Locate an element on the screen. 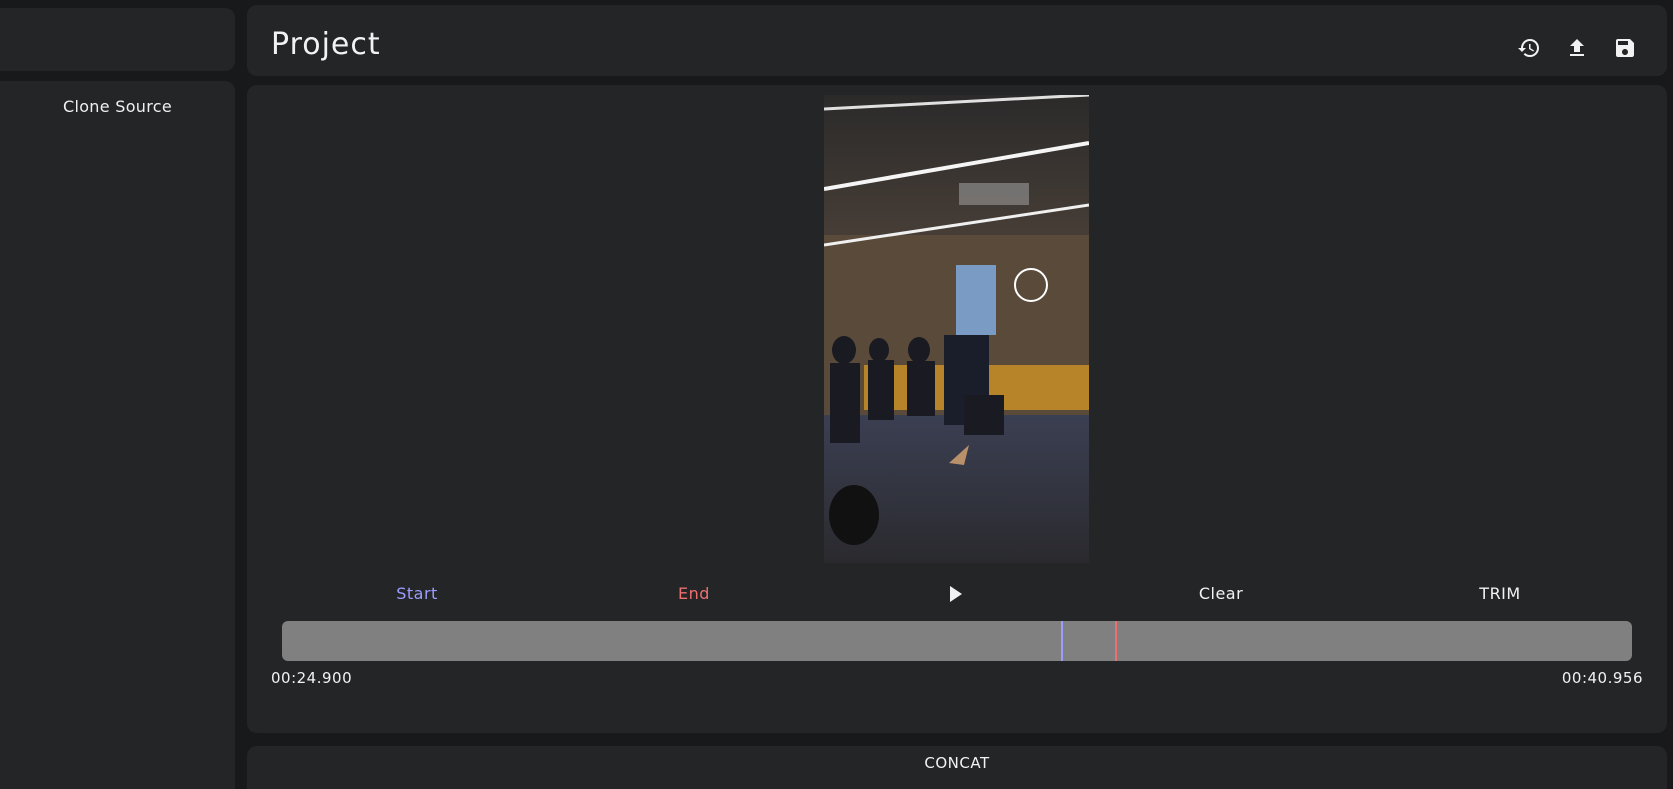 The image size is (1673, 789). start-time-readout: 00:24.900 is located at coordinates (312, 678).